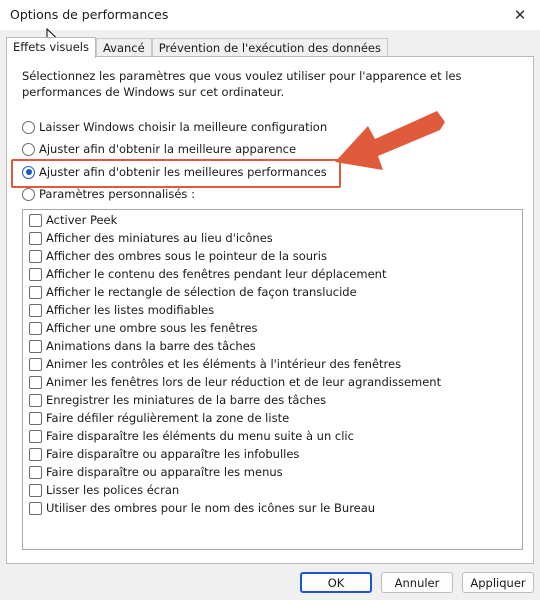 This screenshot has height=600, width=540. I want to click on close-button: ✕, so click(520, 15).